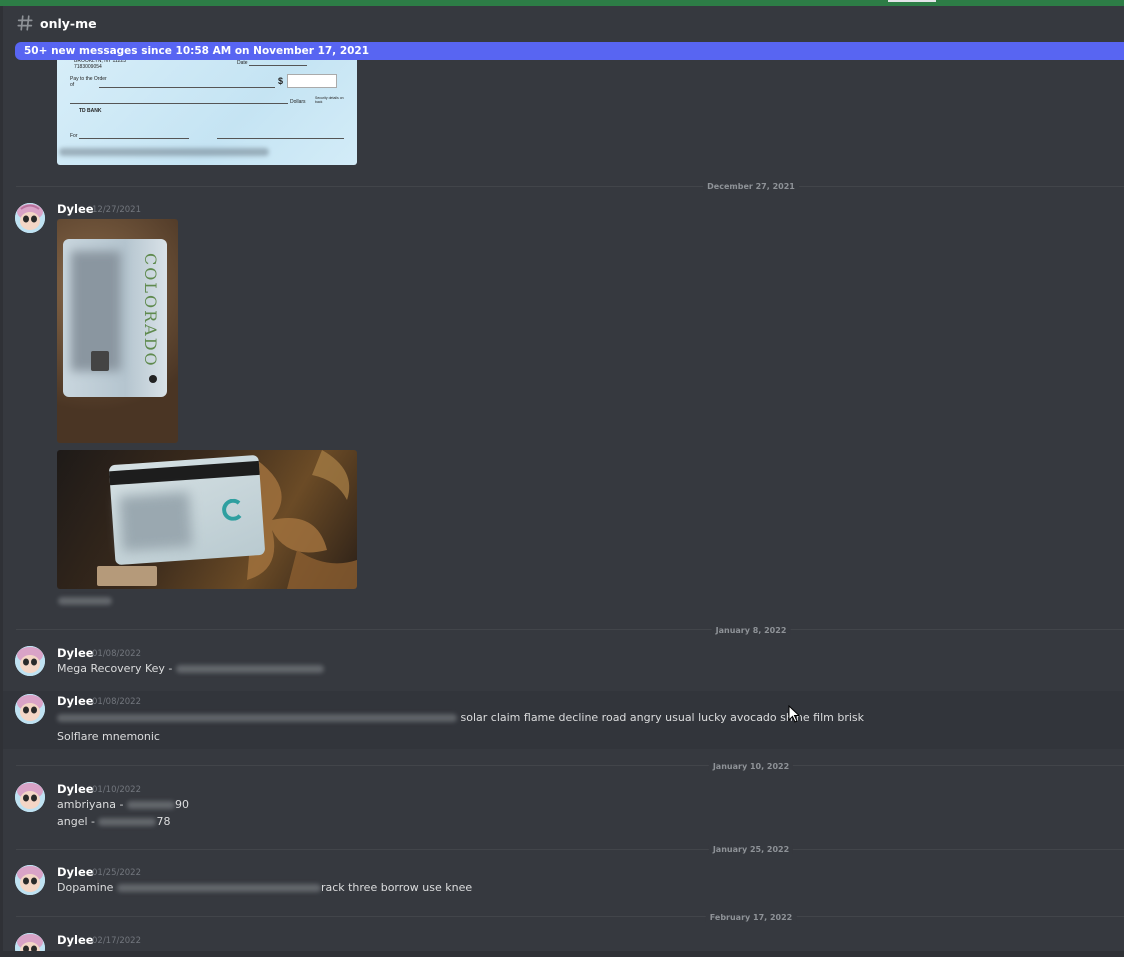 Image resolution: width=1124 pixels, height=957 pixels. I want to click on id-card-back, so click(187, 510).